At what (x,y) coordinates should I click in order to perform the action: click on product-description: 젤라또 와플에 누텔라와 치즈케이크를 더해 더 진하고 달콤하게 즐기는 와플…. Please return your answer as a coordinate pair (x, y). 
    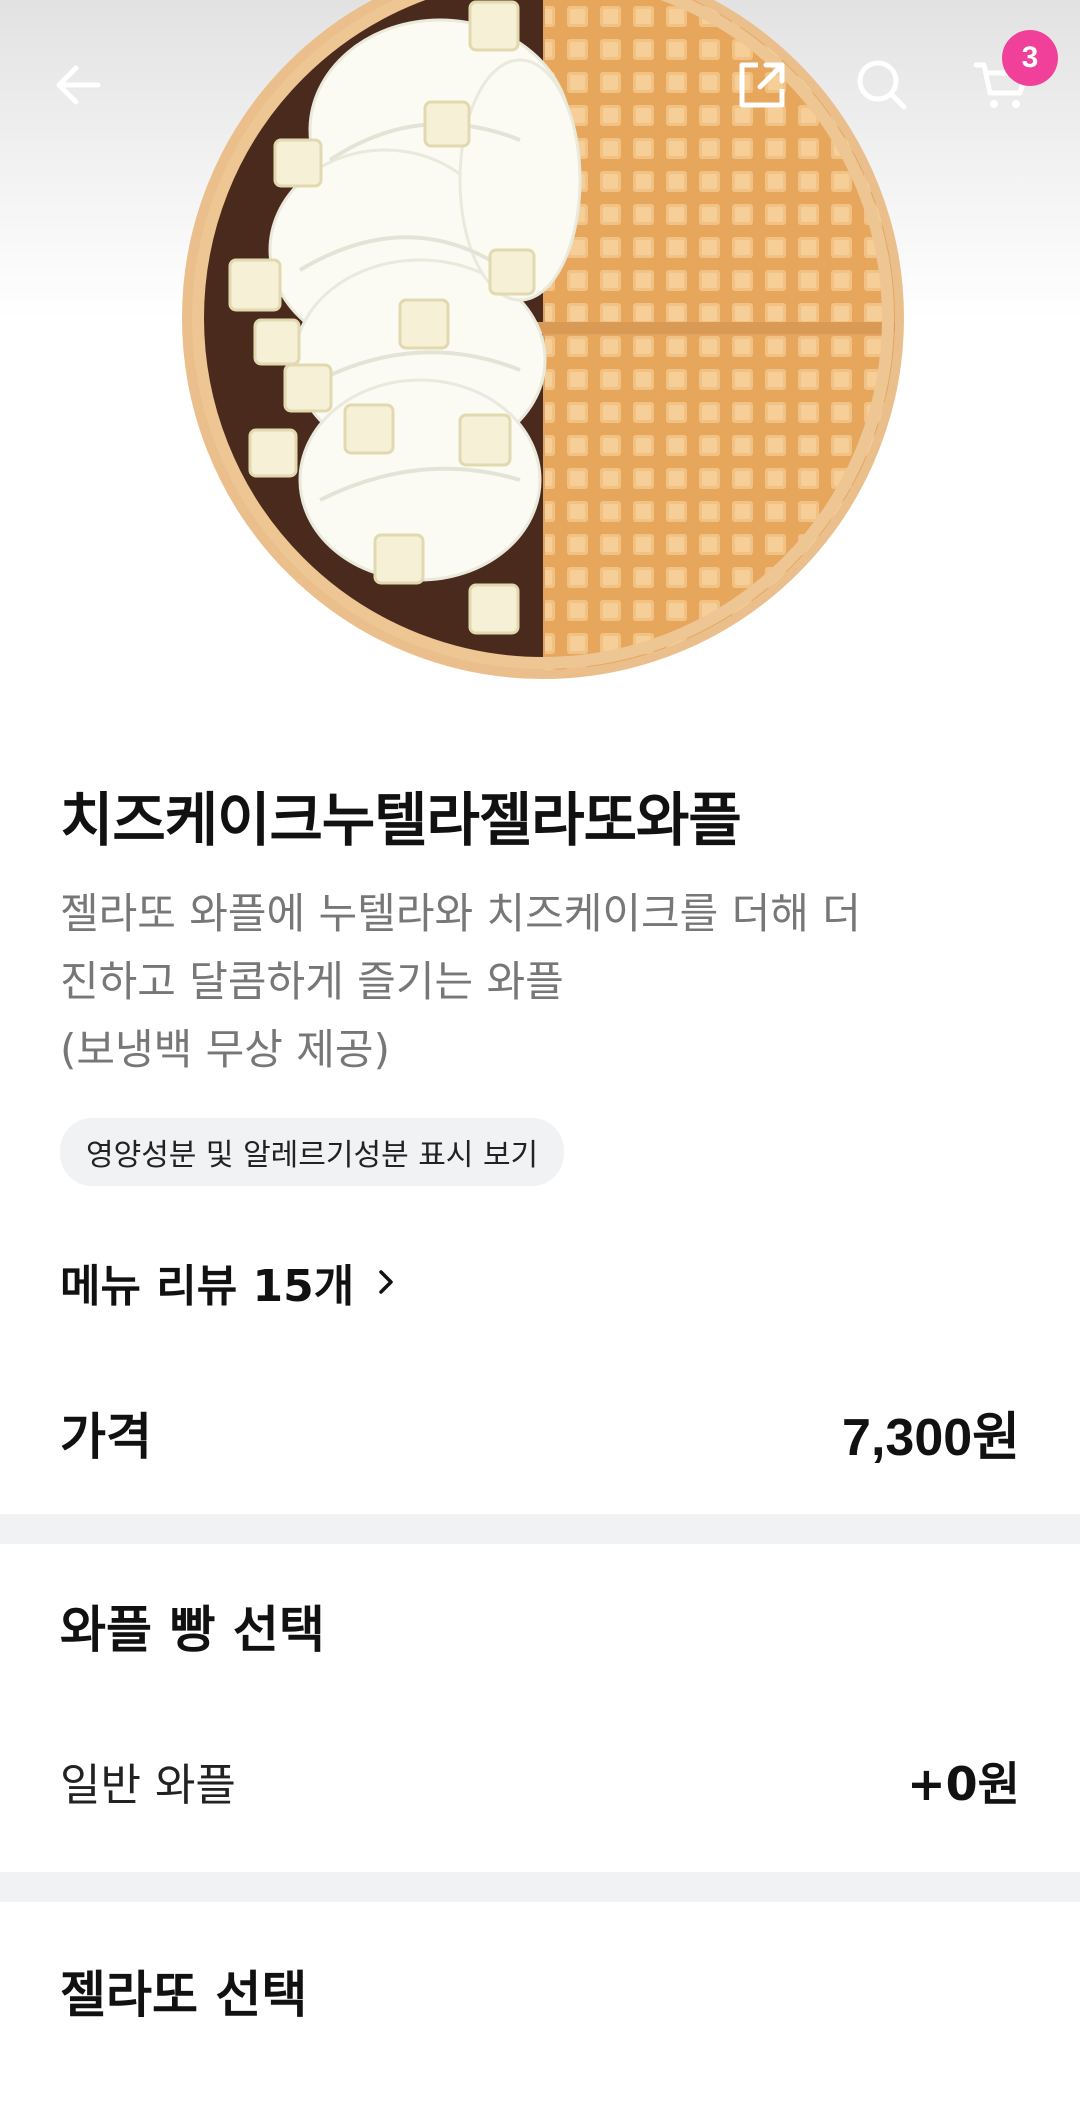
    Looking at the image, I should click on (460, 981).